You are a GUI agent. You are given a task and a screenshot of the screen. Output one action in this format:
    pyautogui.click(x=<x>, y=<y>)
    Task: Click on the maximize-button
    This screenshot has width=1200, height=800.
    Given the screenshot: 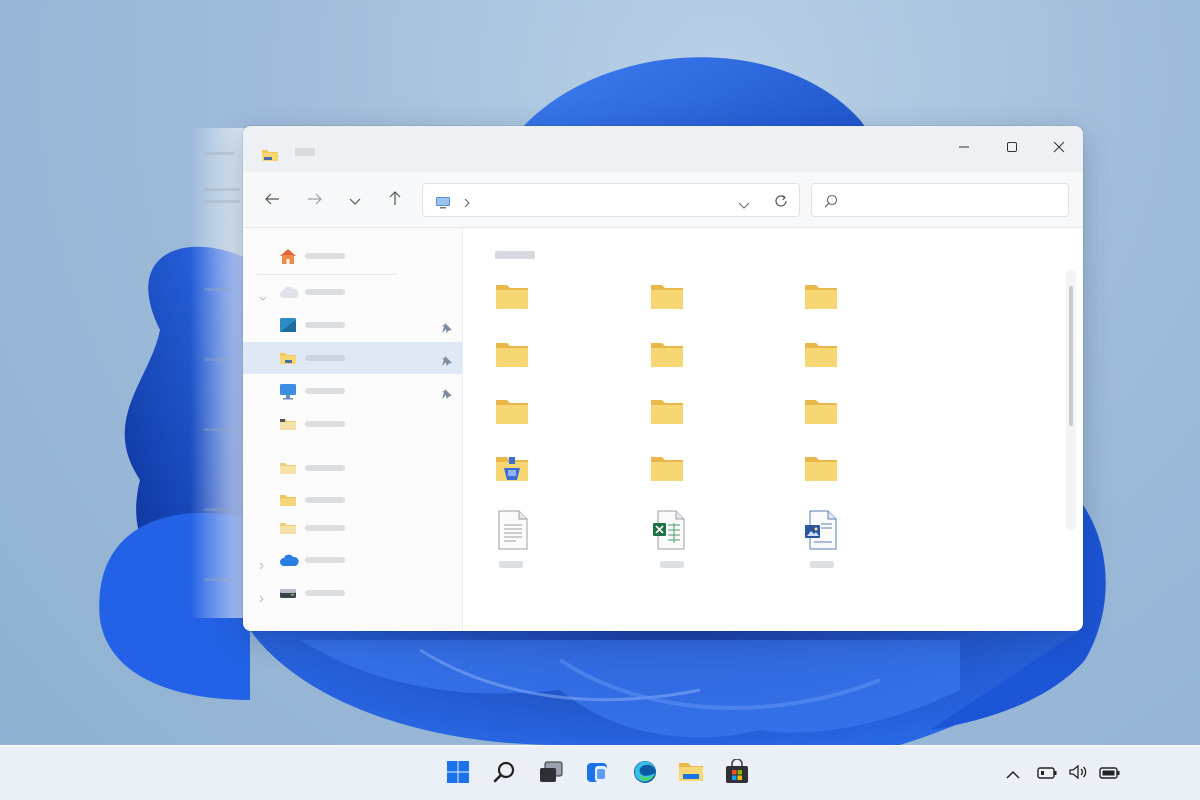 What is the action you would take?
    pyautogui.click(x=1012, y=147)
    